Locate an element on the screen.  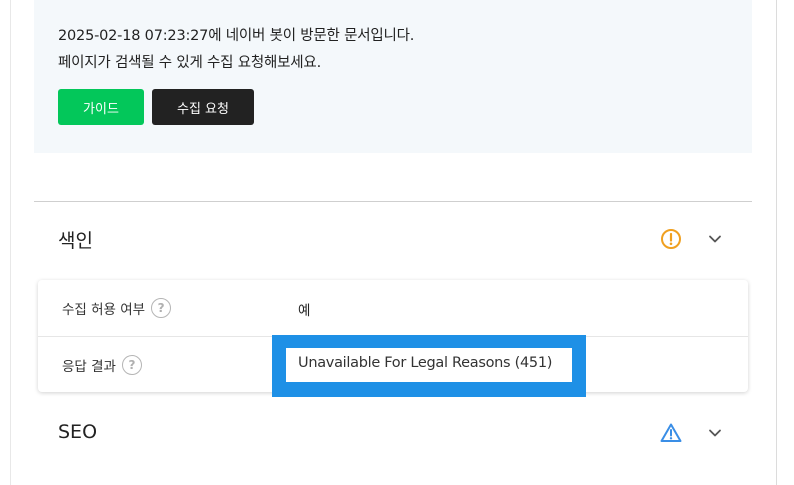
warning-triangle-icon is located at coordinates (671, 432).